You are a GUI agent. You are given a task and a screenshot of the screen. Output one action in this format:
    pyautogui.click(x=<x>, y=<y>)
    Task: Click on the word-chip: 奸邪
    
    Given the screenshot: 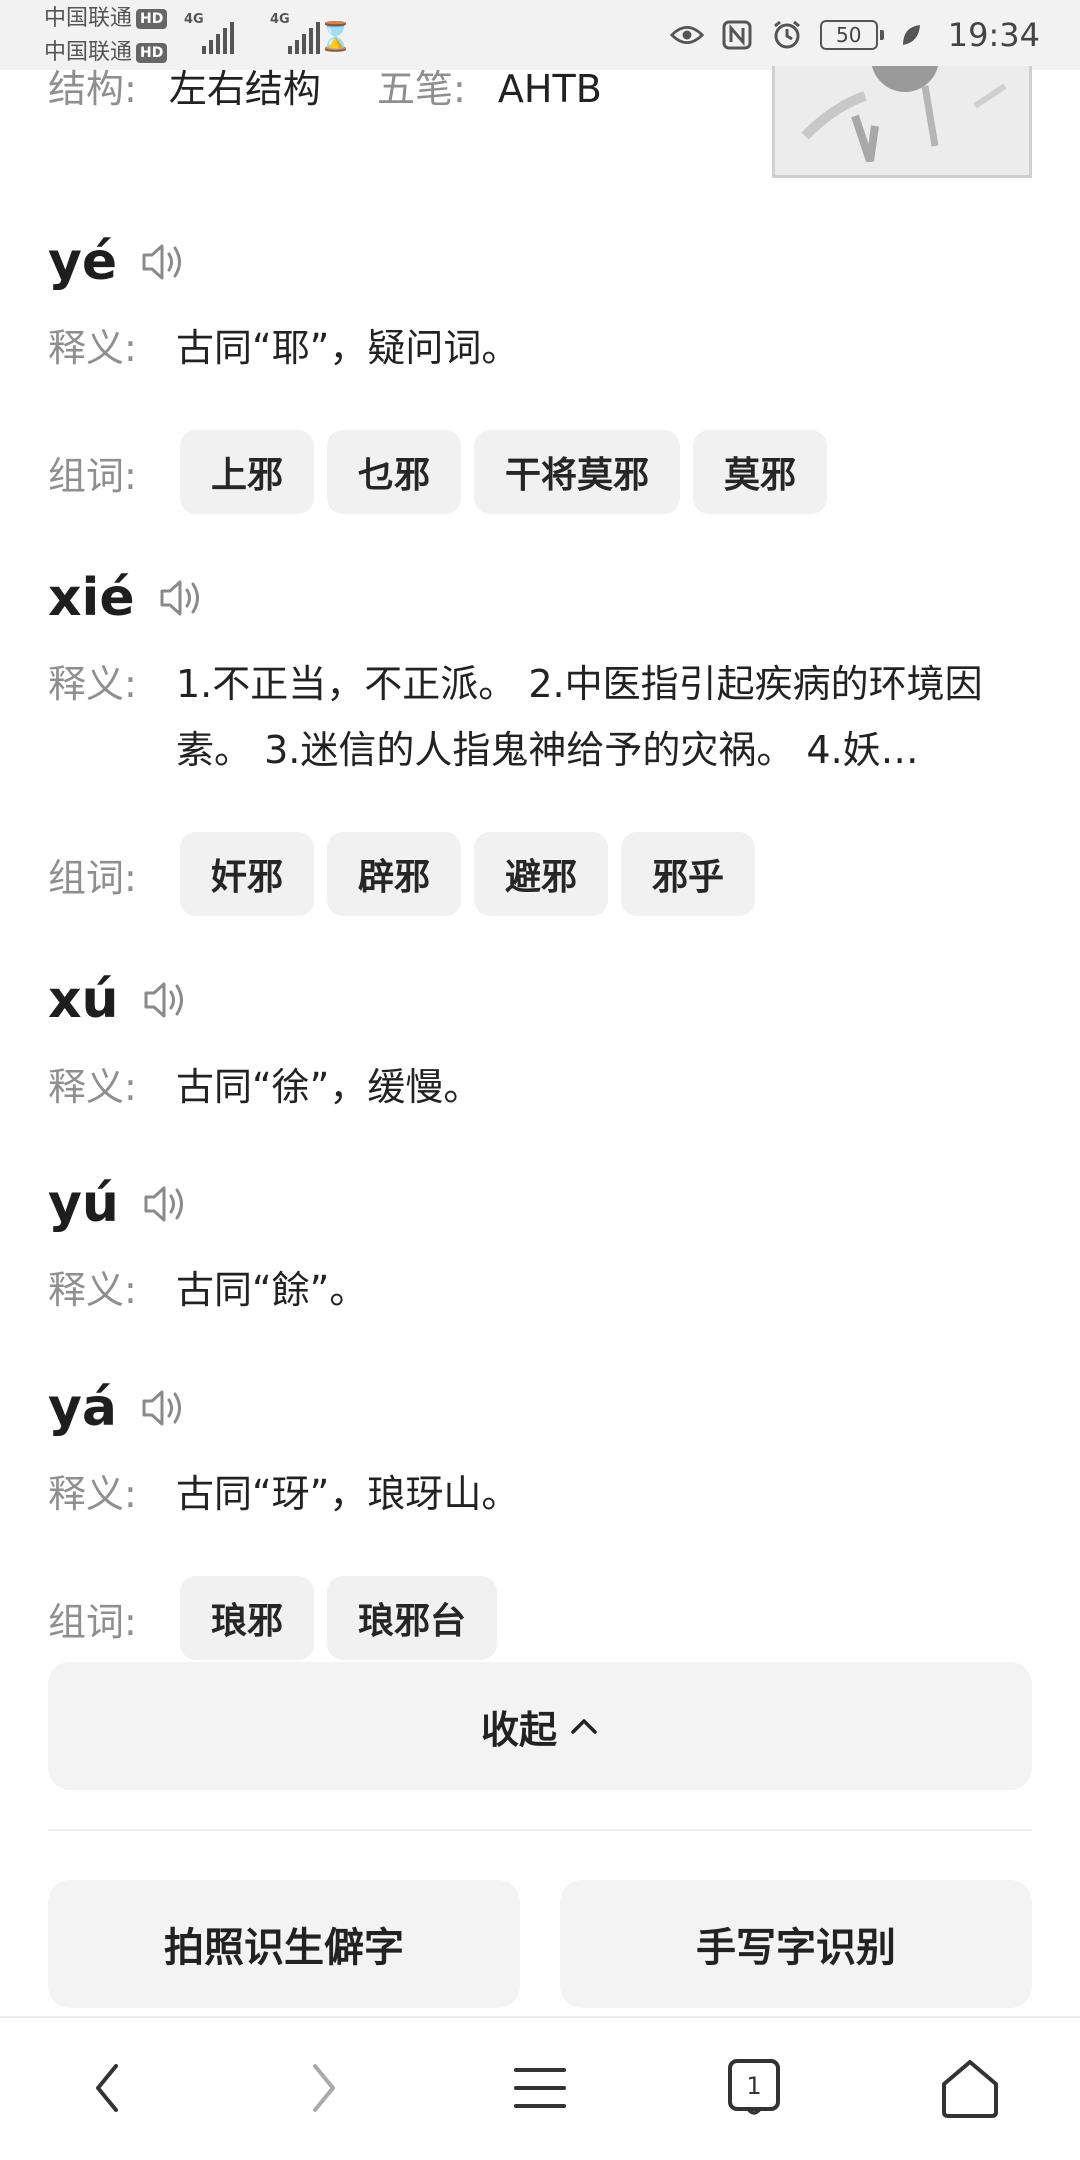 What is the action you would take?
    pyautogui.click(x=247, y=874)
    